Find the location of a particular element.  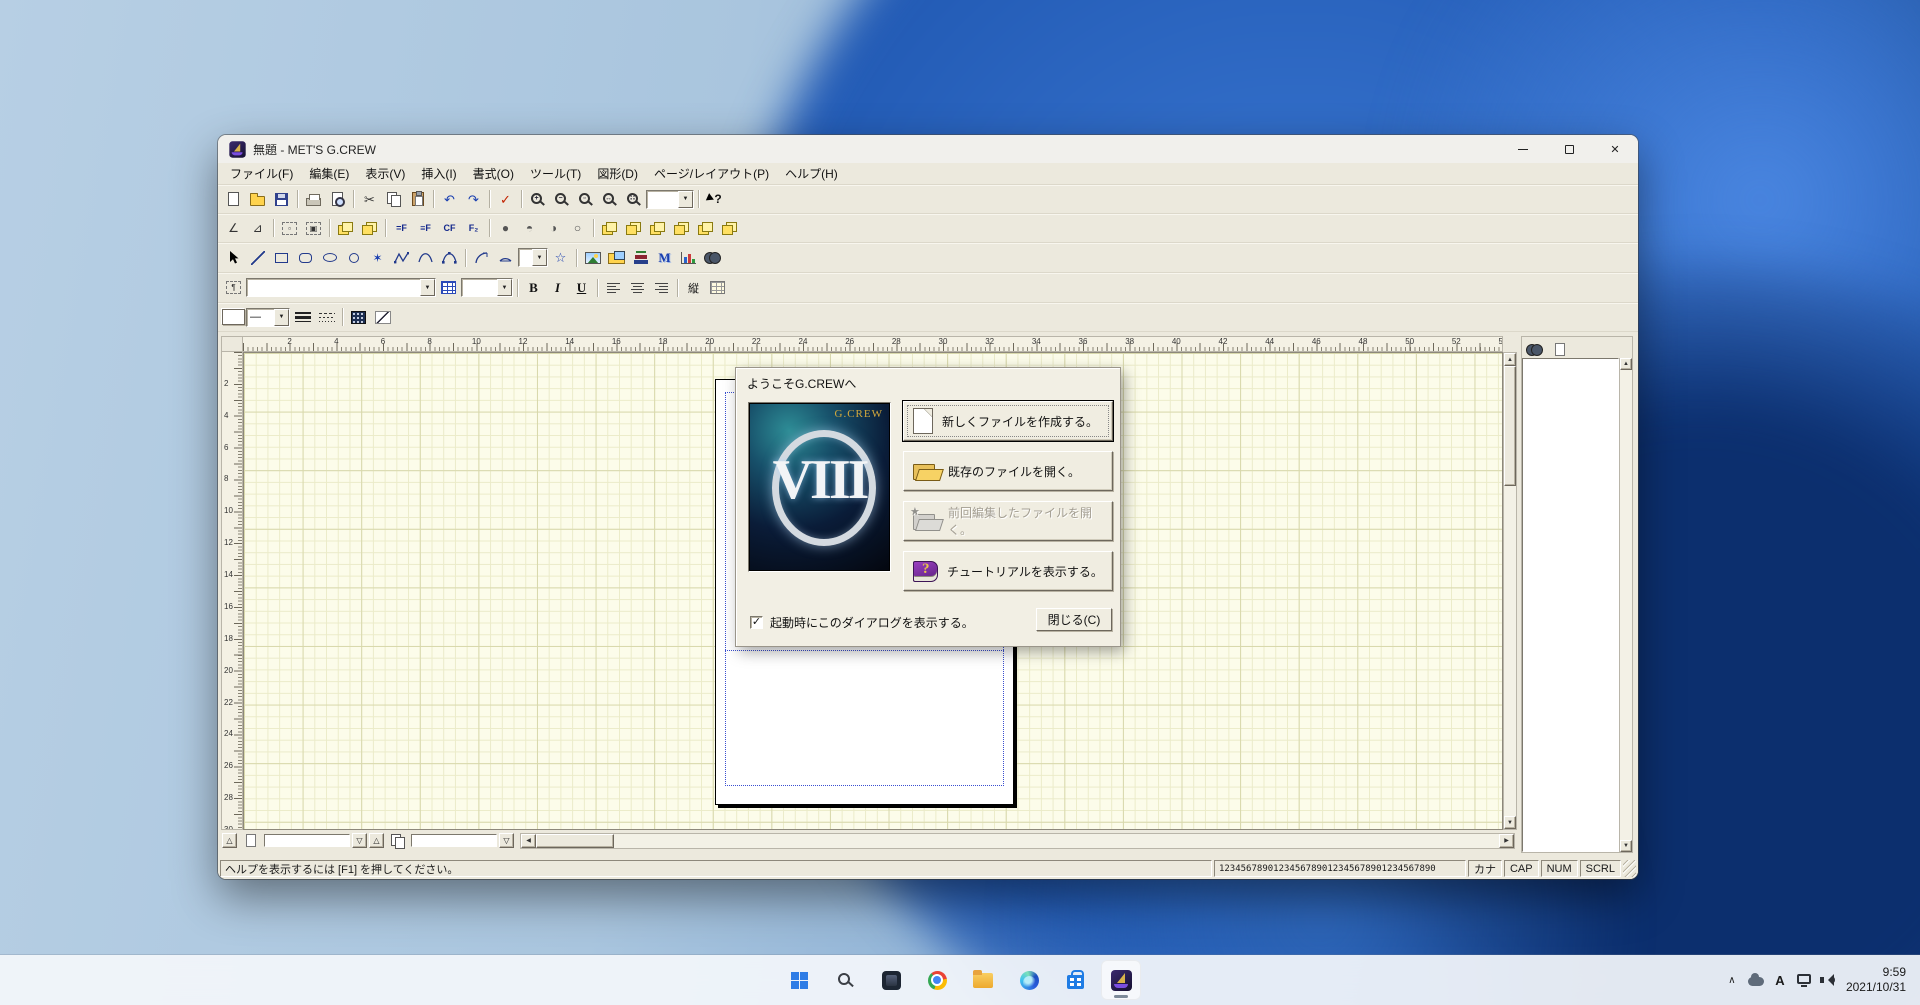

chart-icon is located at coordinates (688, 258).